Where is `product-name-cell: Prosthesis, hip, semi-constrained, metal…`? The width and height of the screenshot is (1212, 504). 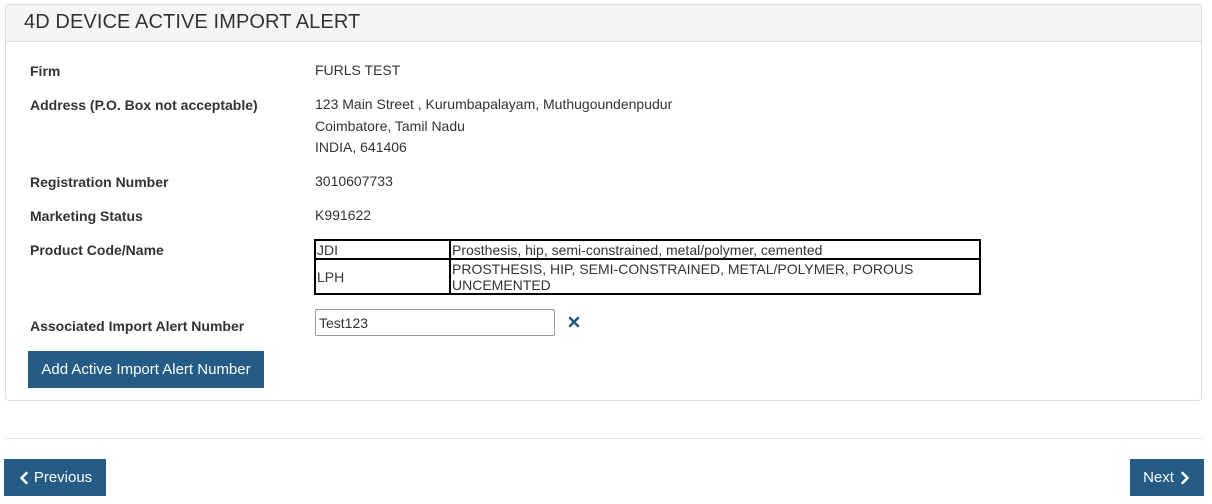
product-name-cell: Prosthesis, hip, semi-constrained, metal… is located at coordinates (715, 249).